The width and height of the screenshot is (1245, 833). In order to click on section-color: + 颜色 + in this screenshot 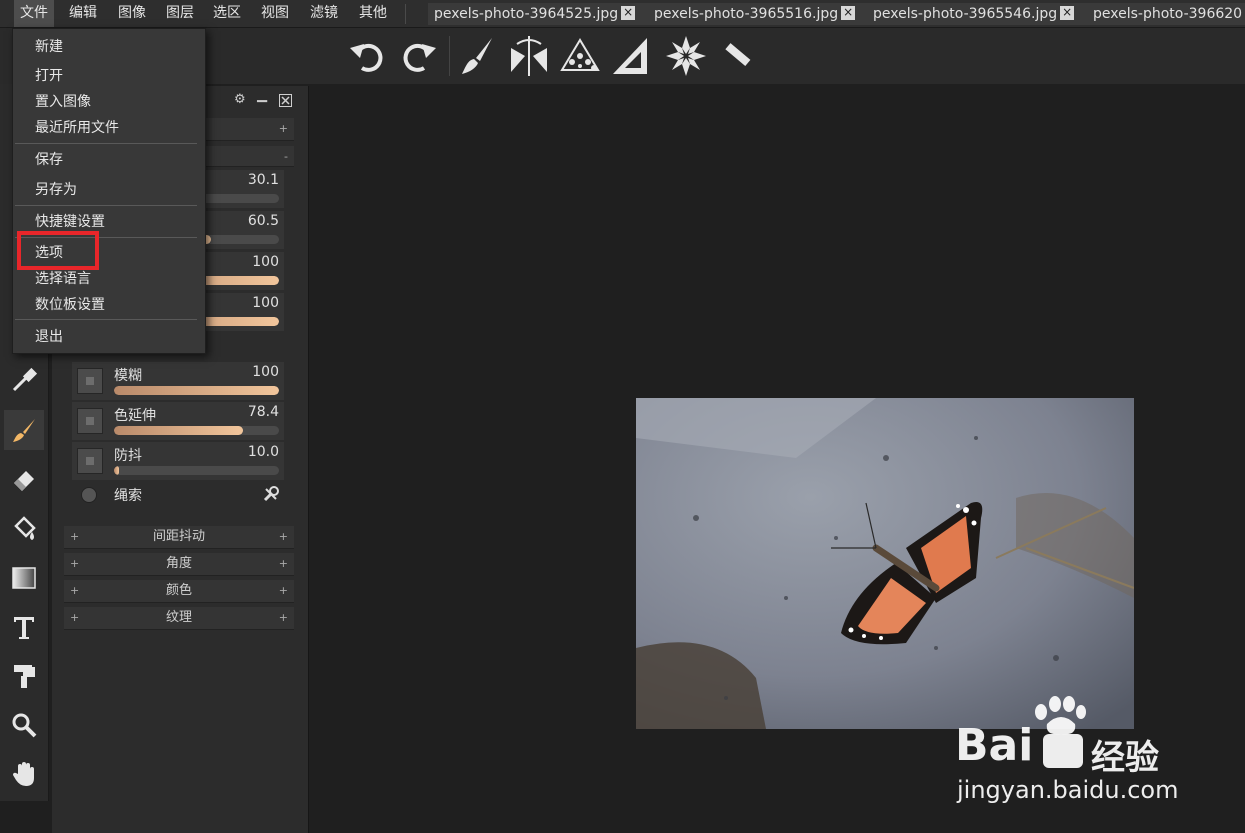, I will do `click(179, 591)`.